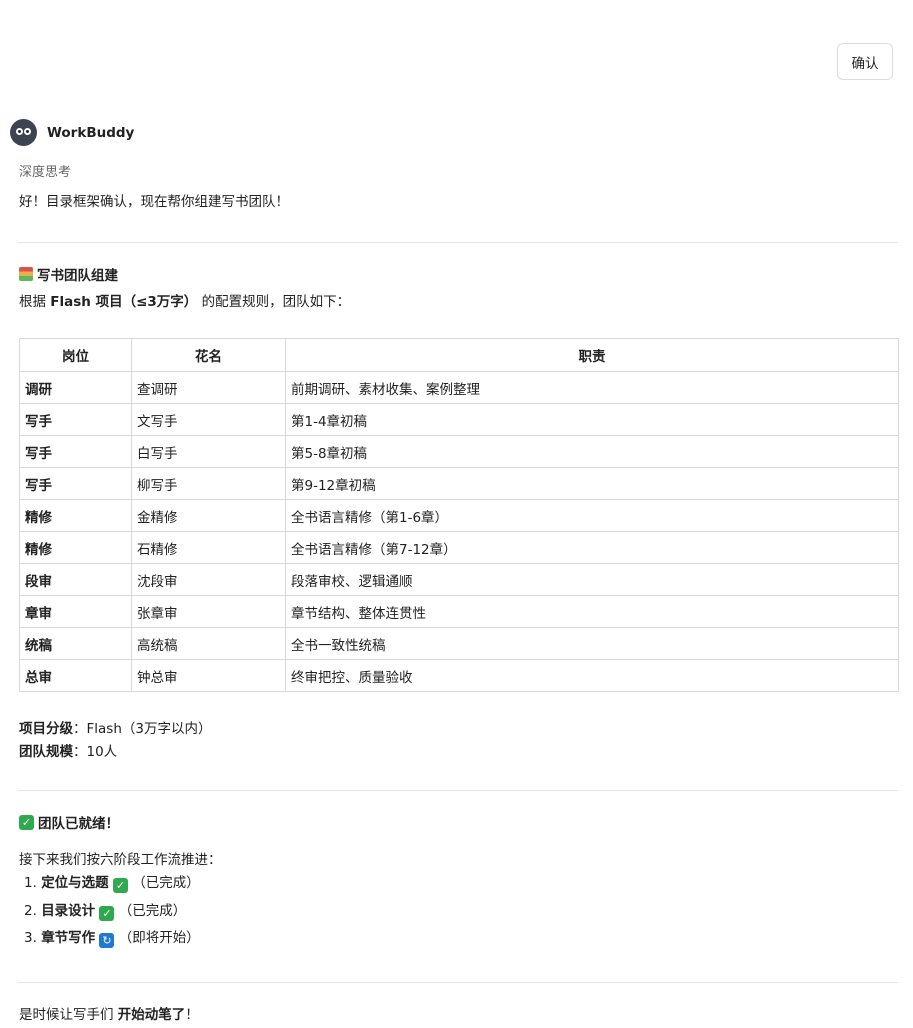 This screenshot has height=1028, width=913. Describe the element at coordinates (107, 940) in the screenshot. I see `refresh-cycle-icon: ↻` at that location.